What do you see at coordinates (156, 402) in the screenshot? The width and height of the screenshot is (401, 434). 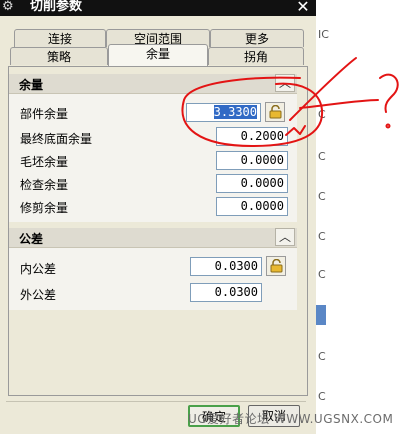 I see `resize-divider` at bounding box center [156, 402].